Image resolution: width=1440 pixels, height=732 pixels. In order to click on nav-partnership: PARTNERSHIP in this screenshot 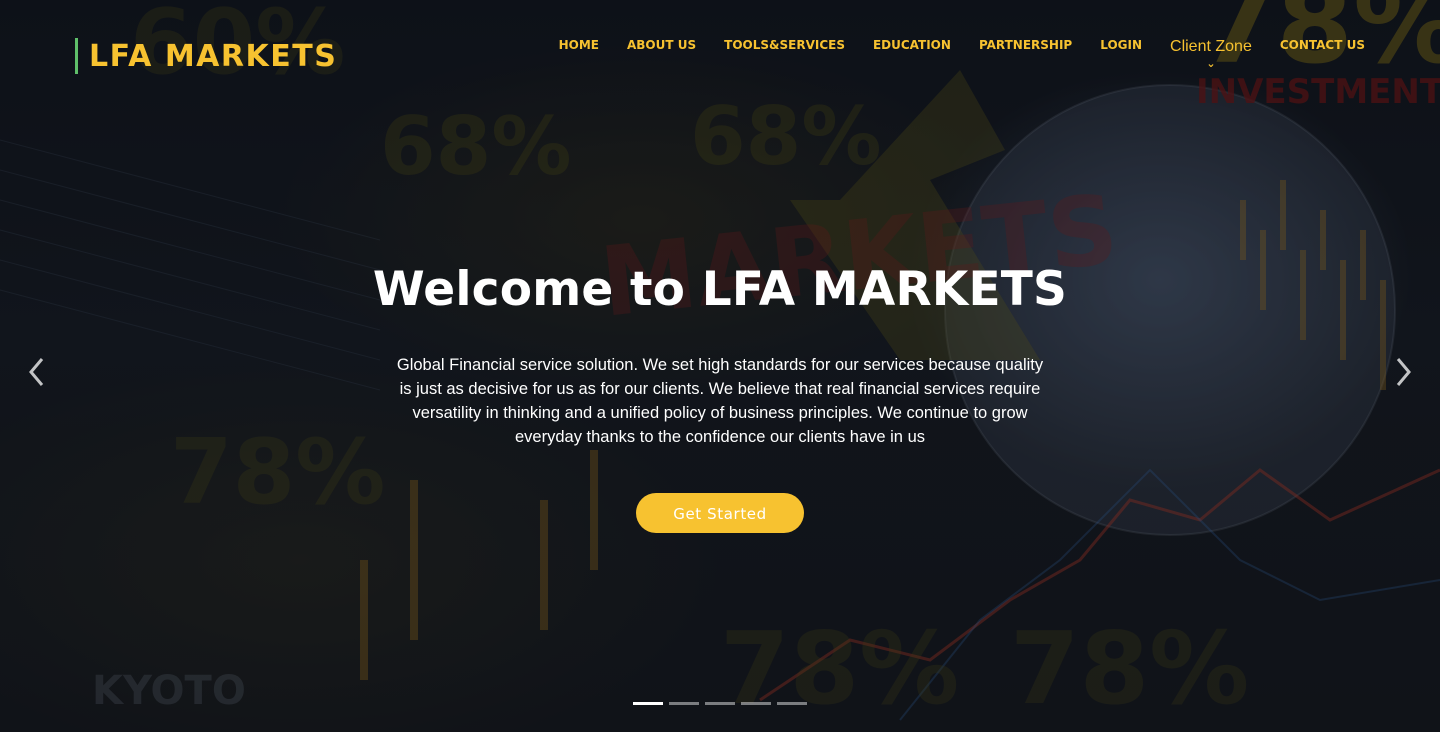, I will do `click(1025, 44)`.